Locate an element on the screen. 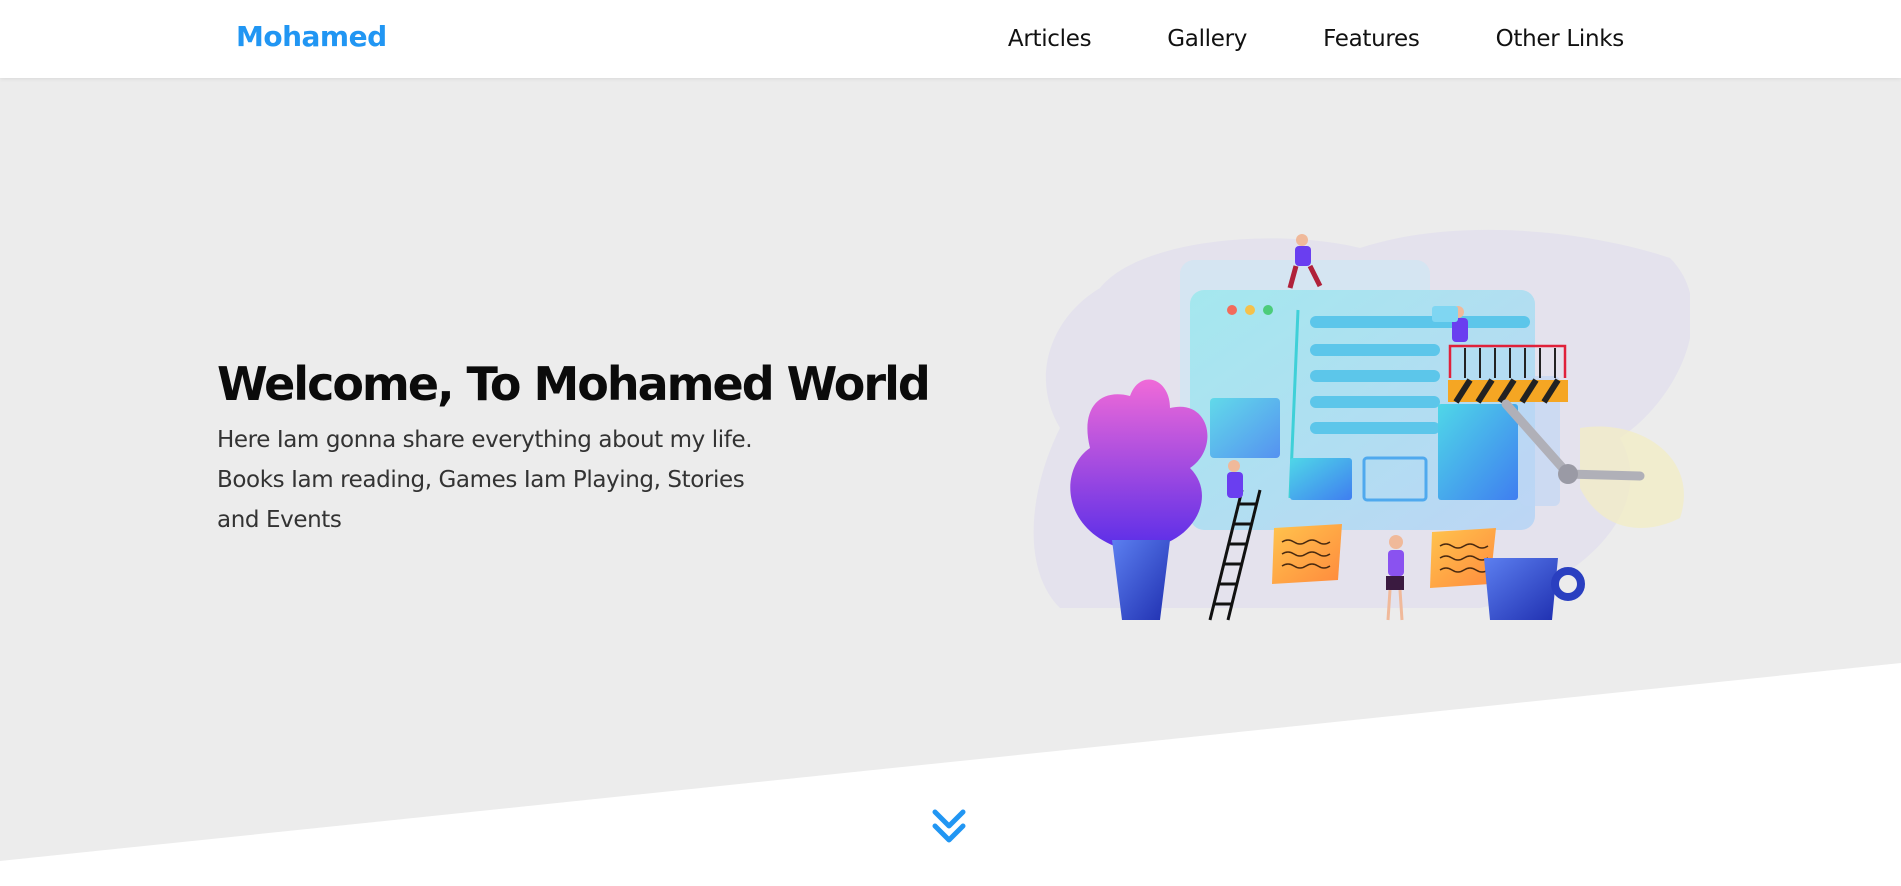 This screenshot has height=886, width=1901. double-chevron-down-icon is located at coordinates (949, 826).